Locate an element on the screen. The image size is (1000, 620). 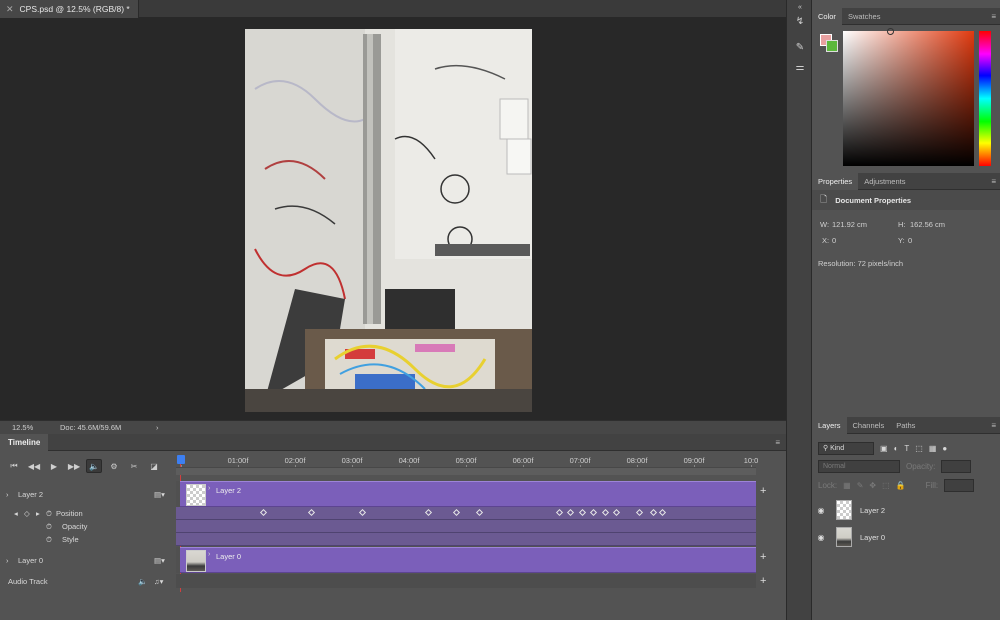
speaker-icon: 🔈 is located at coordinates (142, 581).